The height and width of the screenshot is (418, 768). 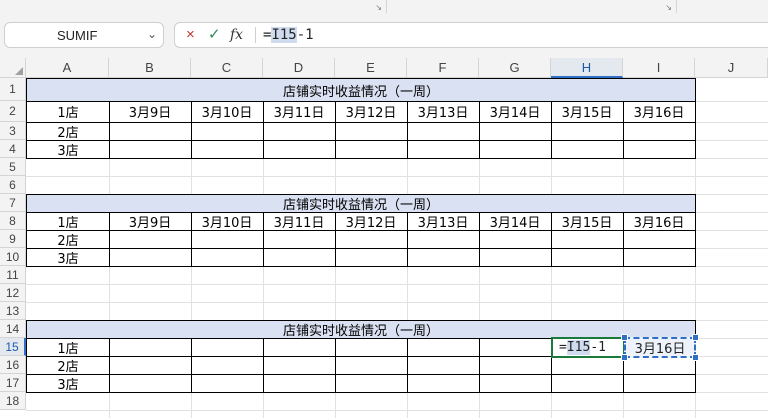 What do you see at coordinates (299, 112) in the screenshot?
I see `date-header-cell: 3月11日` at bounding box center [299, 112].